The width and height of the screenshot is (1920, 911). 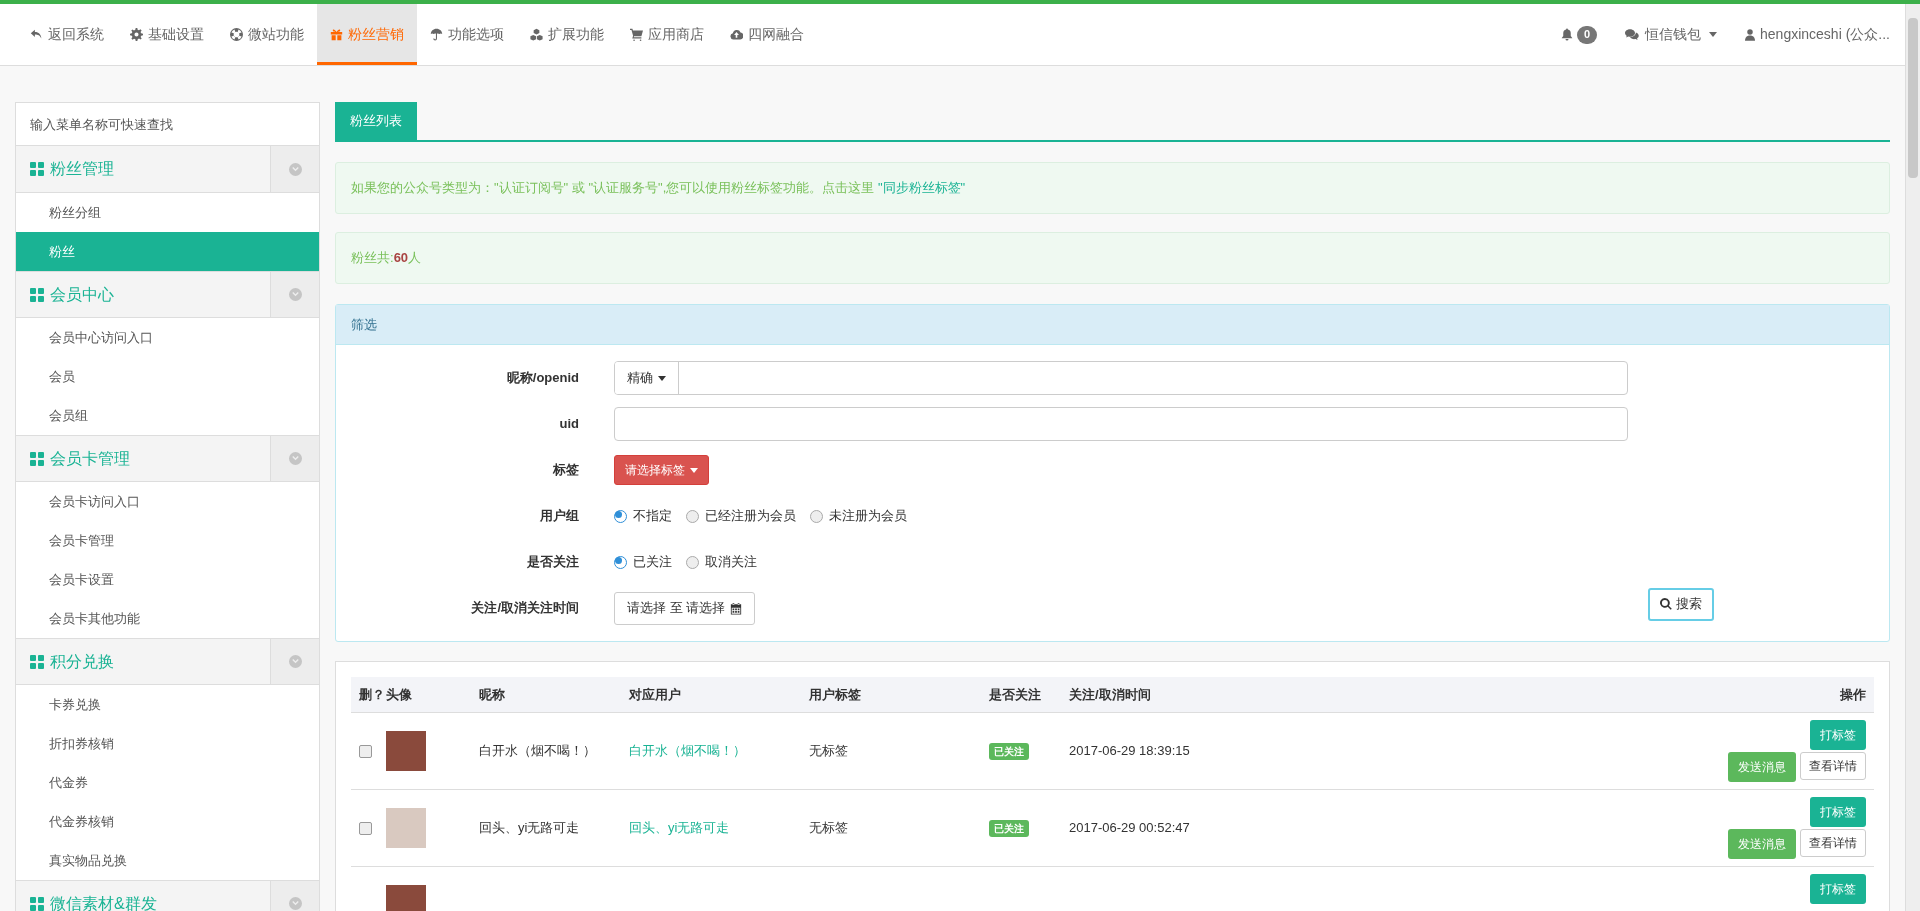 What do you see at coordinates (559, 516) in the screenshot?
I see `field-label: 用户组` at bounding box center [559, 516].